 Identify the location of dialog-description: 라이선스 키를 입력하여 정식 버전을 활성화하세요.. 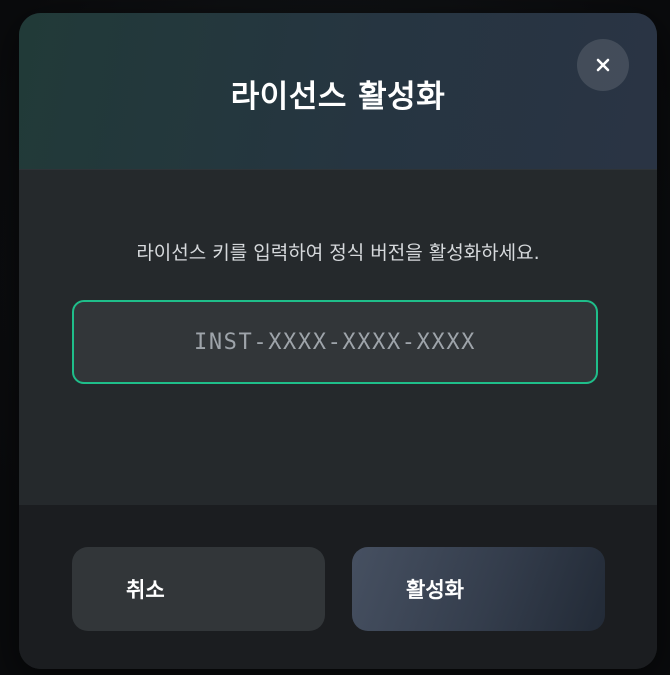
(338, 253).